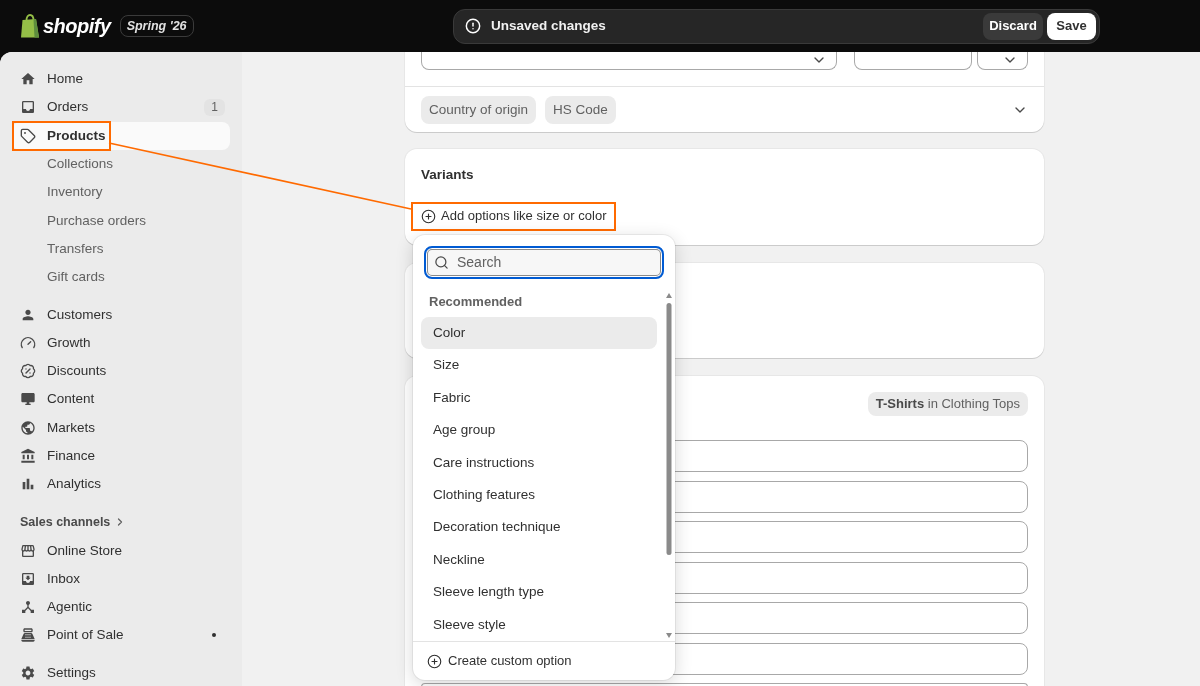 This screenshot has width=1200, height=686. Describe the element at coordinates (28, 456) in the screenshot. I see `bank-icon` at that location.